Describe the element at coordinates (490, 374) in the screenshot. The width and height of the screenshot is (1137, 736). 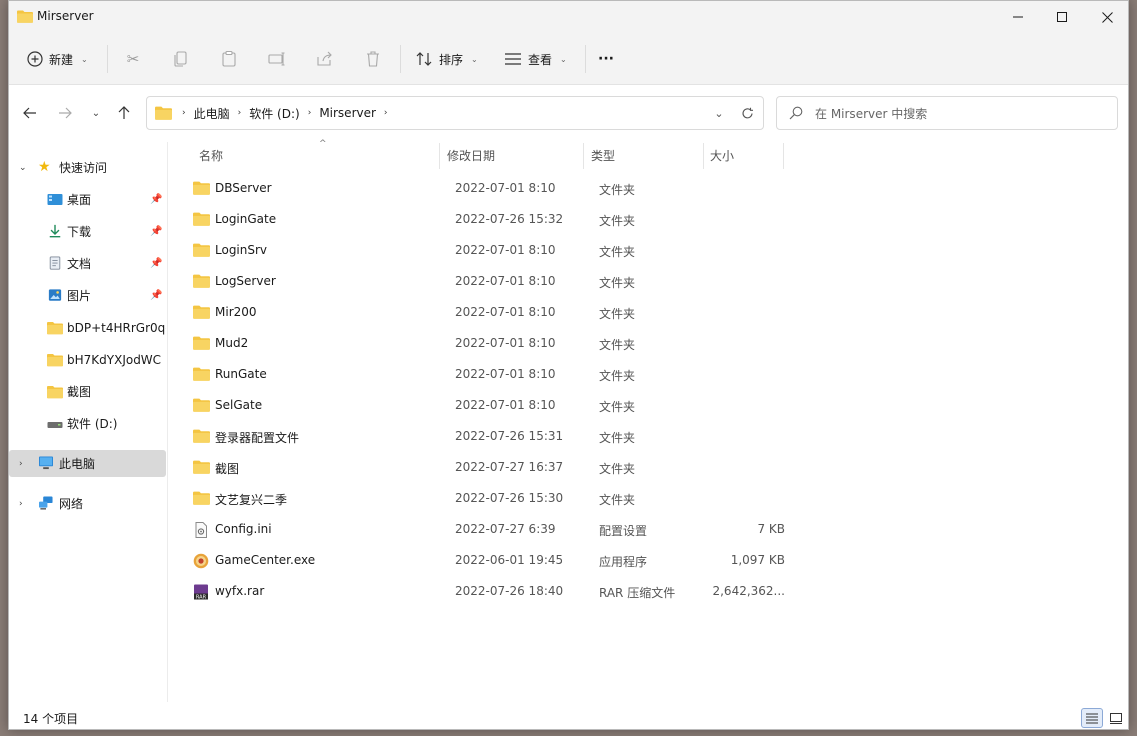
I see `file-row: RunGate 2022-07-01 8:10 文件夹` at that location.